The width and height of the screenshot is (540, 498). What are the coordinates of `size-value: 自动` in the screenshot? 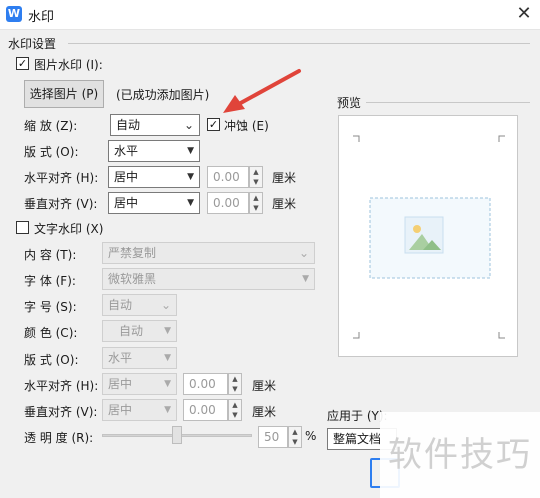 It's located at (120, 305).